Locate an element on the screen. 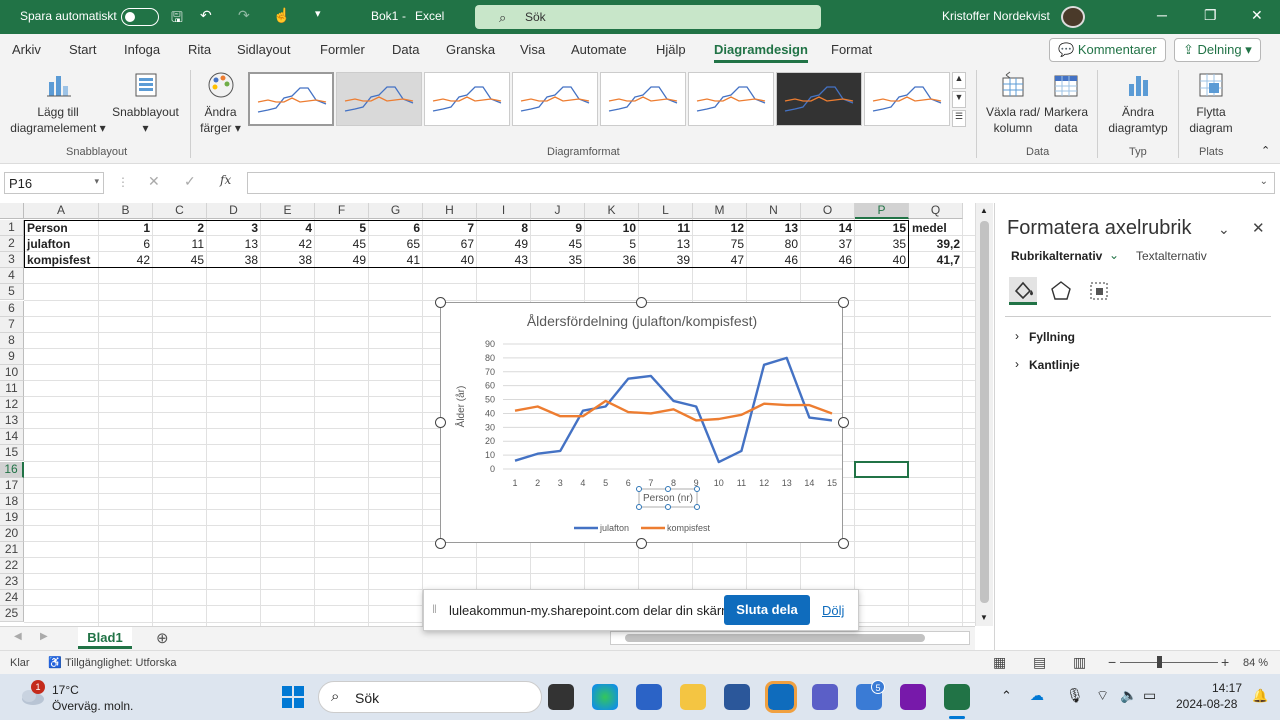 The height and width of the screenshot is (720, 1280). row-header-12: 12 is located at coordinates (12, 405).